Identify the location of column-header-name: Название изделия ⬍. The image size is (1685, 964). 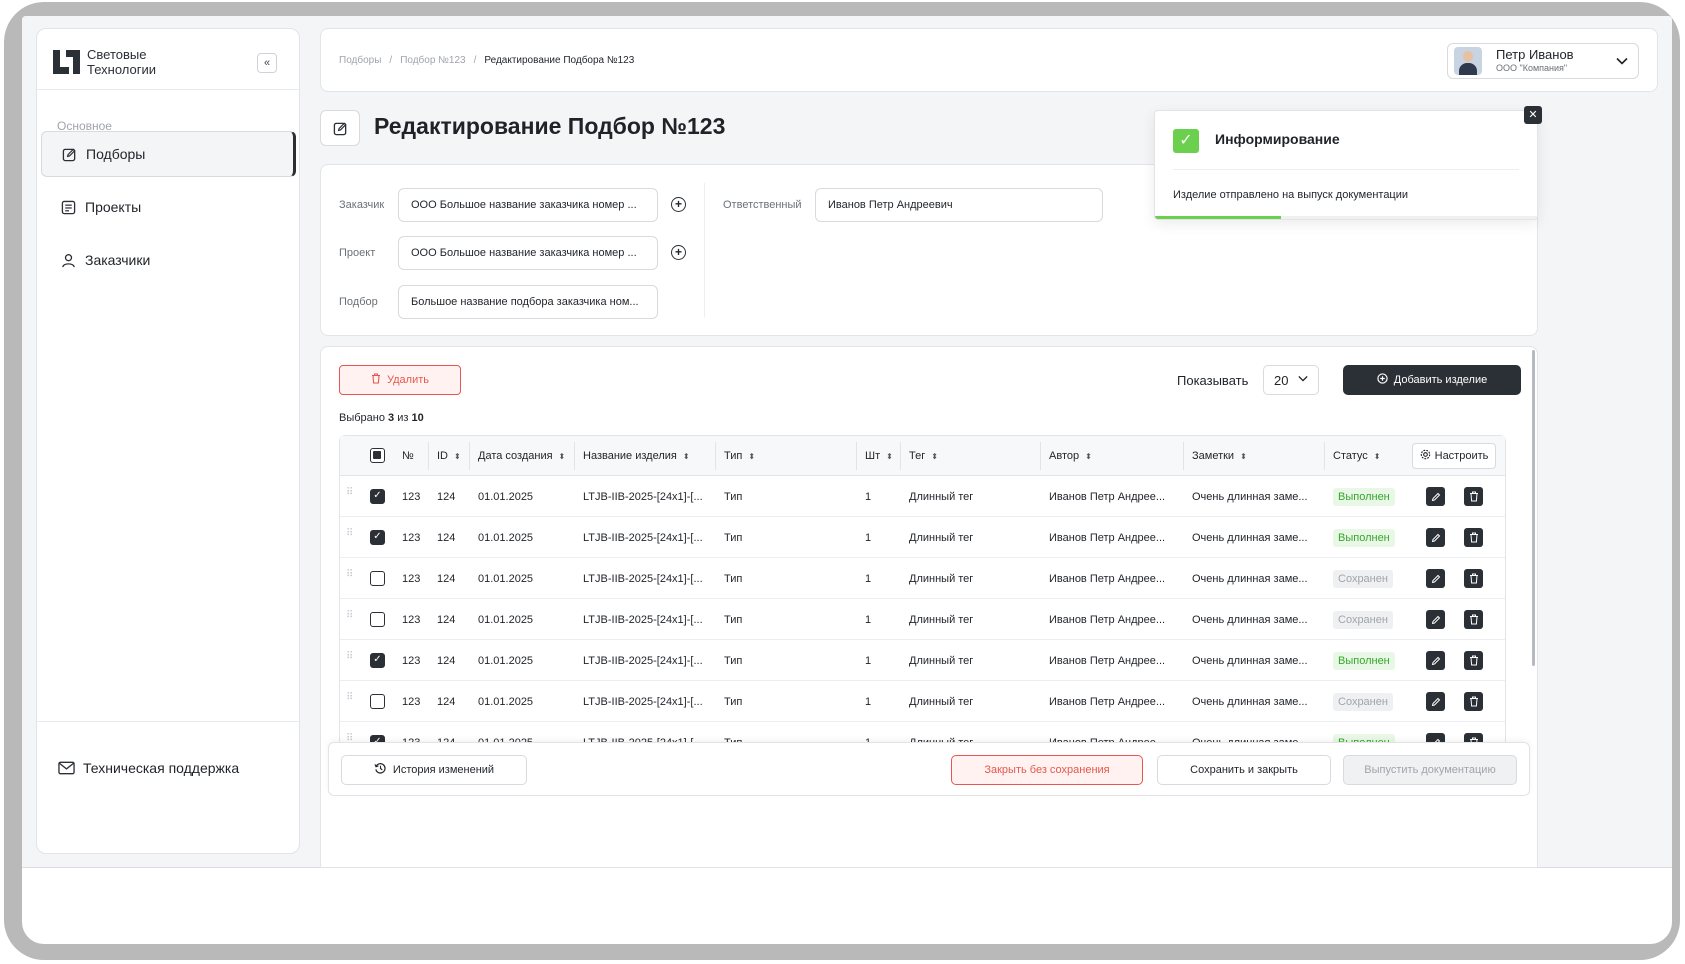
(636, 456).